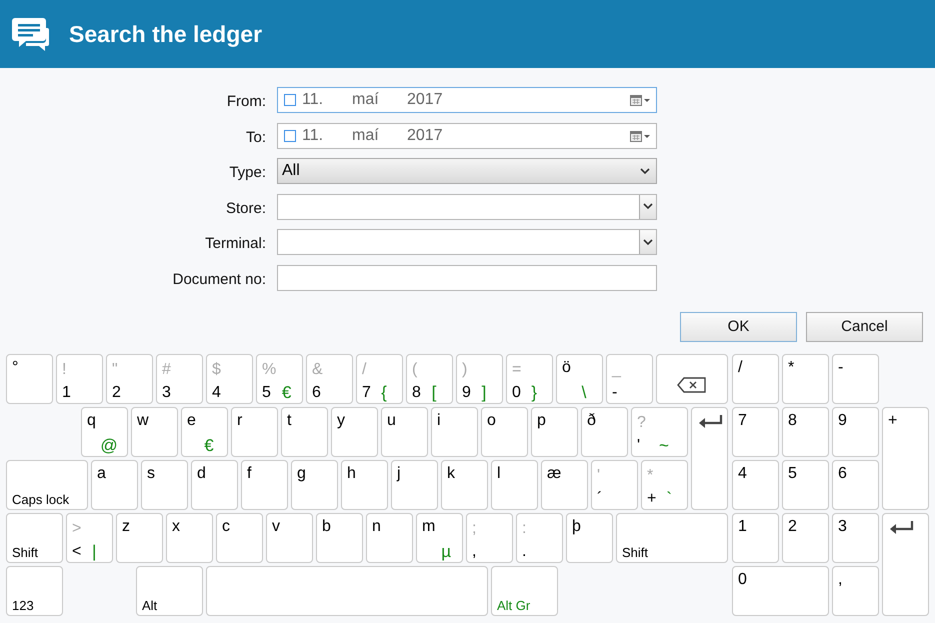 The image size is (935, 623). What do you see at coordinates (219, 279) in the screenshot?
I see `field-label: Document no:` at bounding box center [219, 279].